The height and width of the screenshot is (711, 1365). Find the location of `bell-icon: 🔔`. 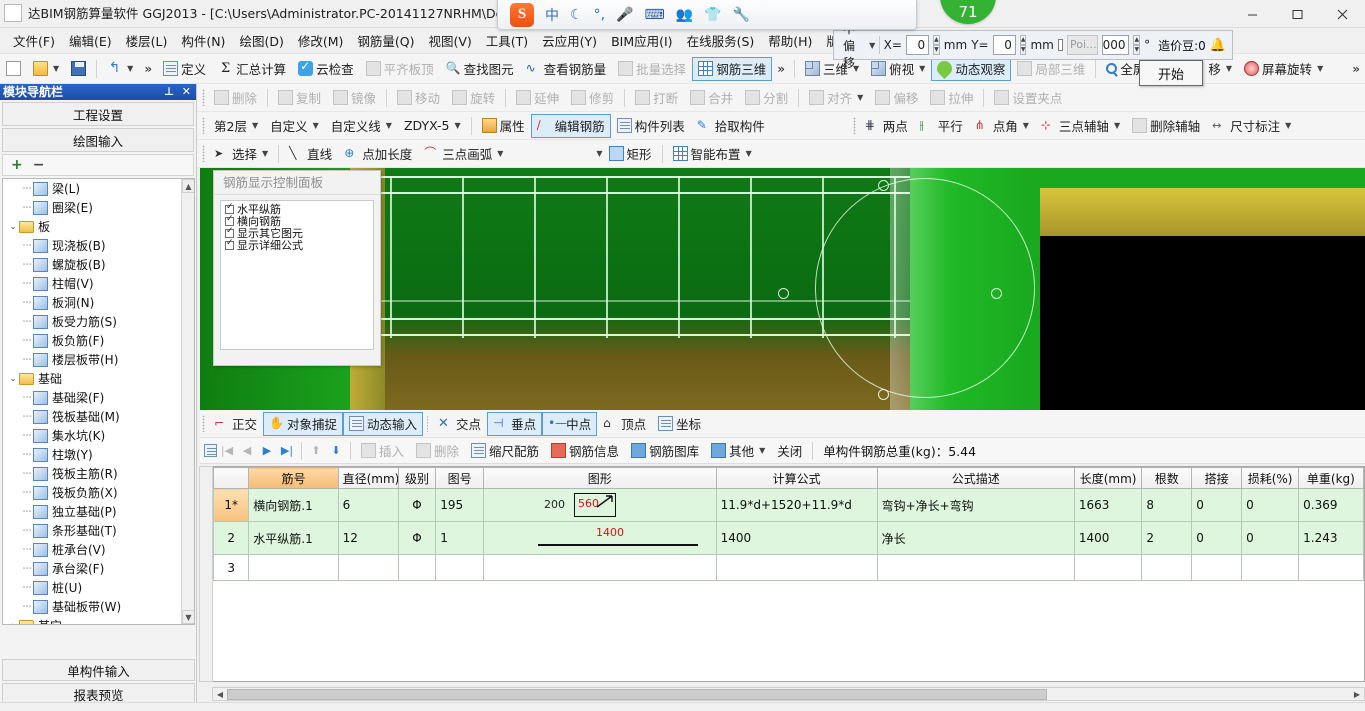

bell-icon: 🔔 is located at coordinates (1218, 45).